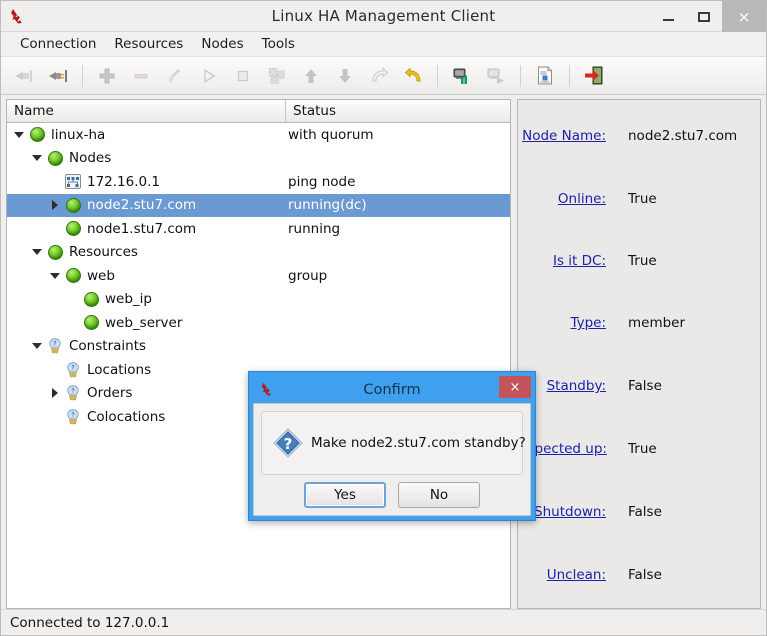  I want to click on menu-bar: Connection Resources Nodes Tools, so click(383, 44).